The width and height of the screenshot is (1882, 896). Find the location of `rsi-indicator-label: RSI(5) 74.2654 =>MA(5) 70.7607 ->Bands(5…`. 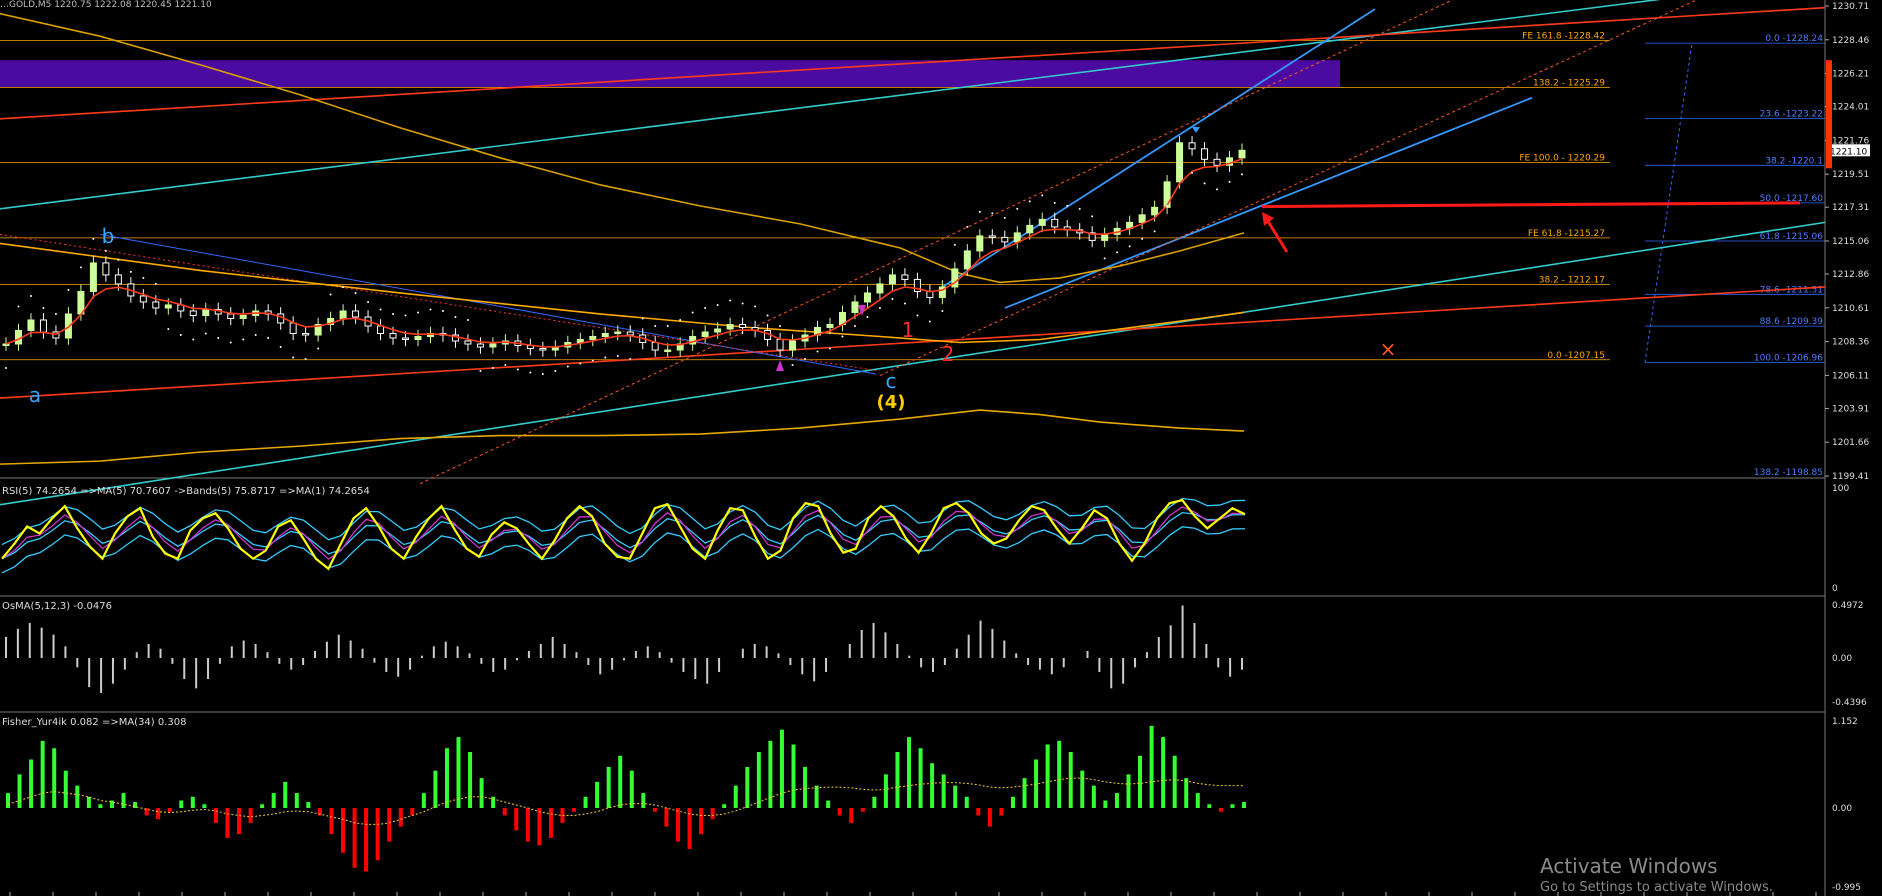

rsi-indicator-label: RSI(5) 74.2654 =>MA(5) 70.7607 ->Bands(5… is located at coordinates (186, 491).